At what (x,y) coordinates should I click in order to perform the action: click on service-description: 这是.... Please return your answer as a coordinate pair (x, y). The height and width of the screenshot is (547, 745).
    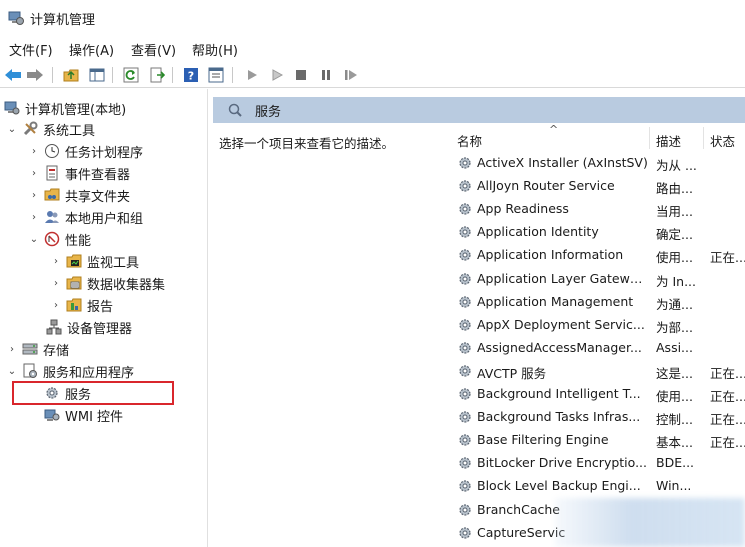
    Looking at the image, I should click on (674, 373).